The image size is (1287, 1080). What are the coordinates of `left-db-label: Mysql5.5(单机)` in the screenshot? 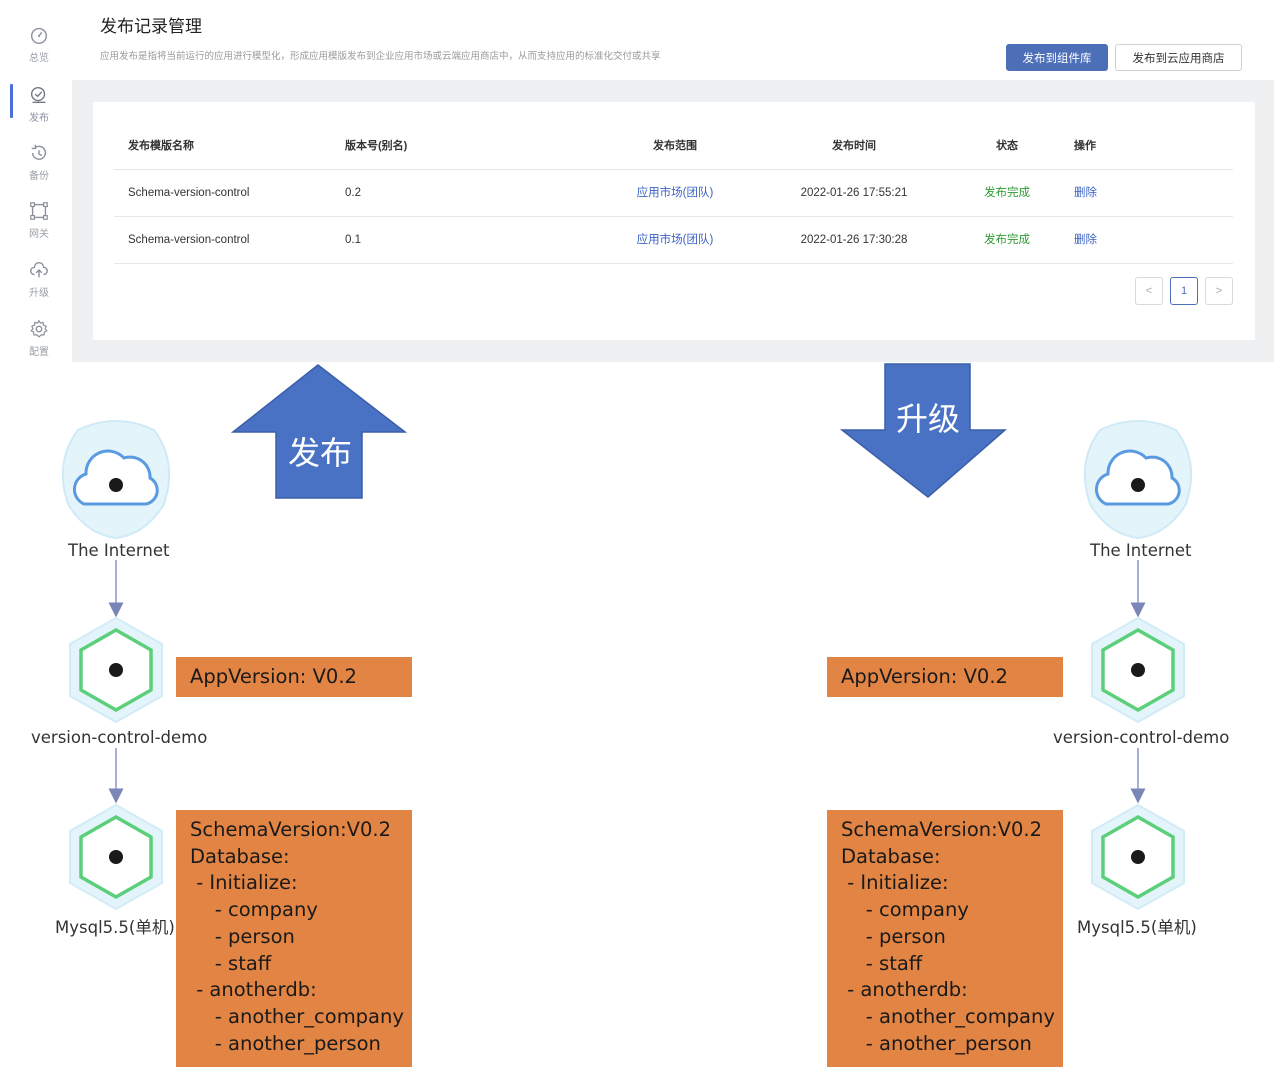 It's located at (115, 926).